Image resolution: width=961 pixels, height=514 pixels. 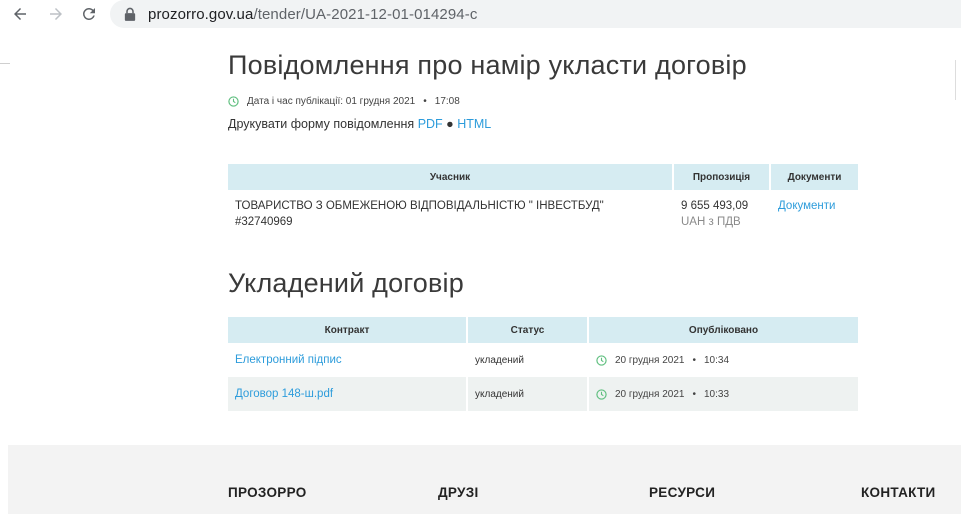 What do you see at coordinates (458, 492) in the screenshot?
I see `footer-item-friends: ДРУЗІ` at bounding box center [458, 492].